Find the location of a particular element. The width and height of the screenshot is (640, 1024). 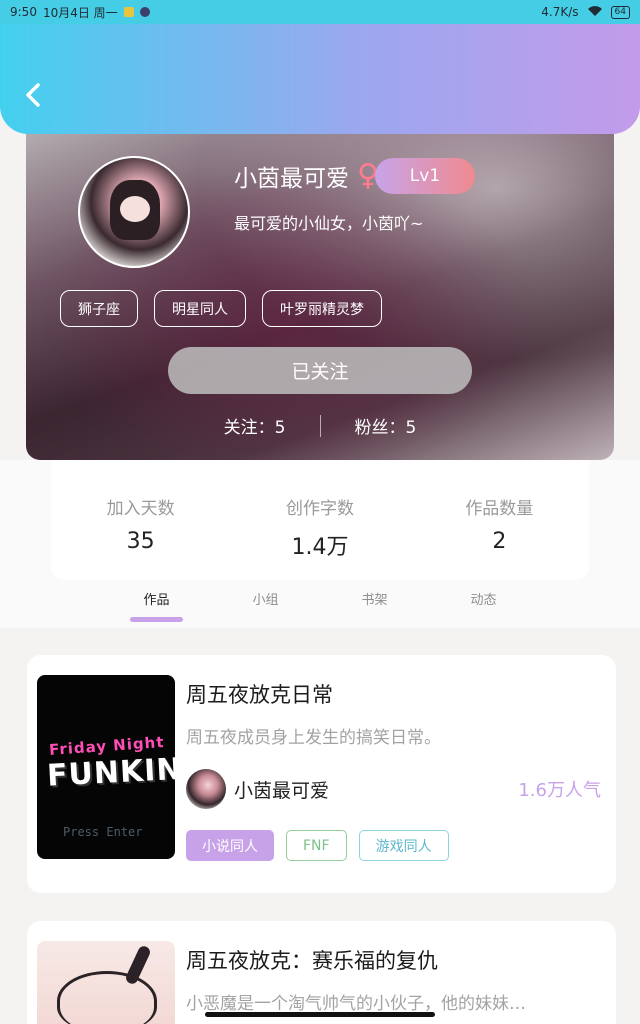

author-name: 小茵最可爱 is located at coordinates (281, 789).